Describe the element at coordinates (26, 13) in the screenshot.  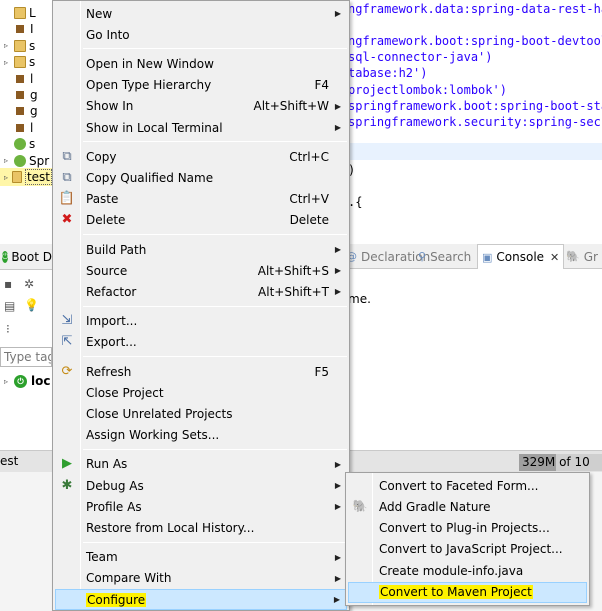
I see `tree-item: L` at that location.